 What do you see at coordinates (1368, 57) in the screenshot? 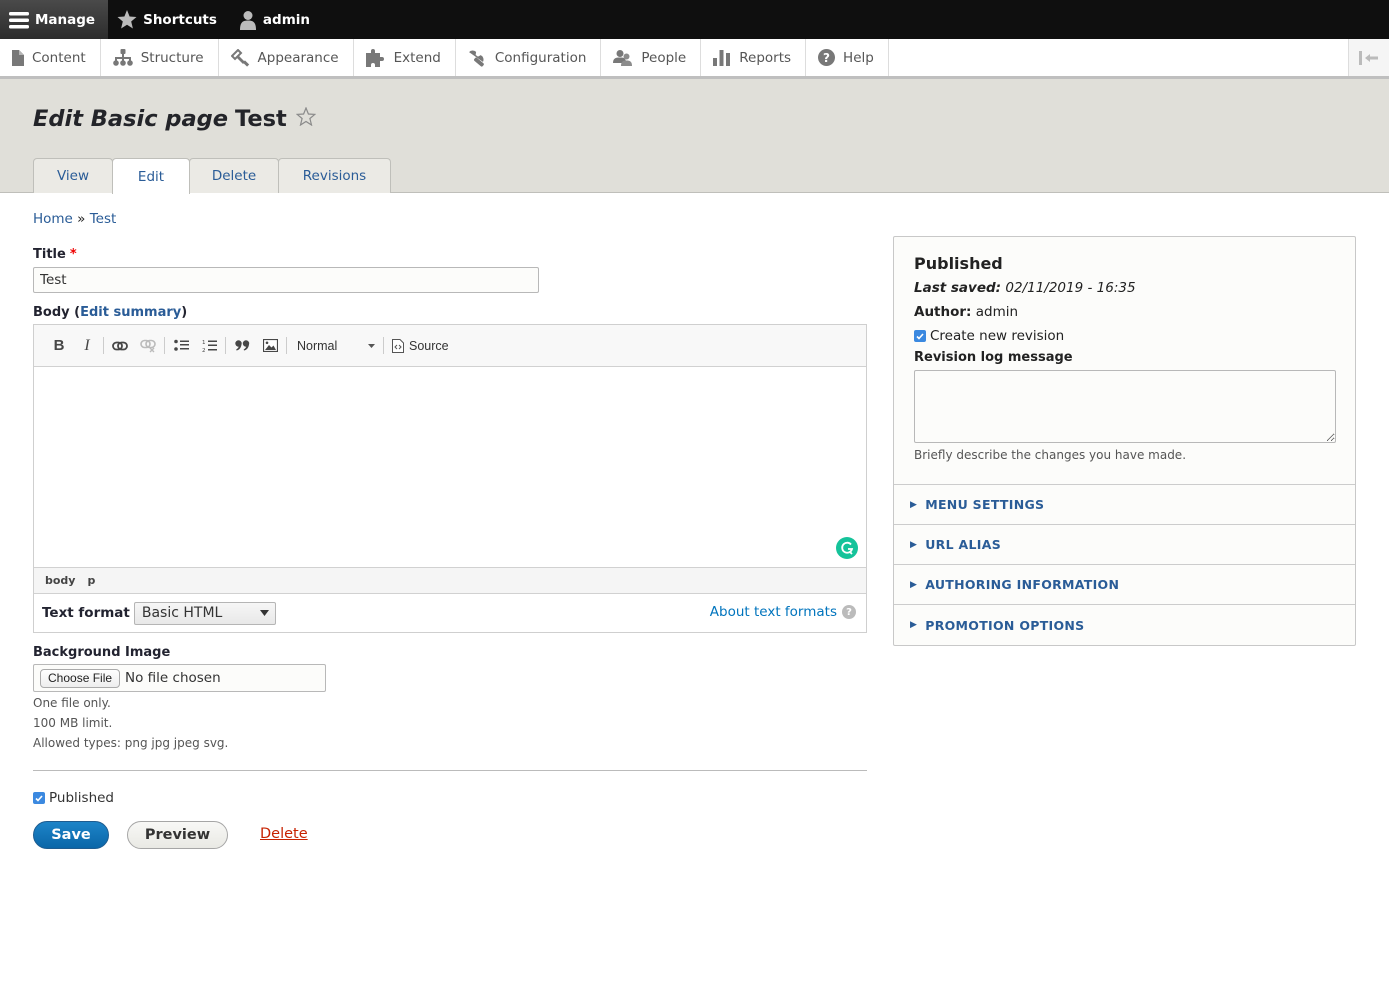
I see `tray-orientation-toggle` at bounding box center [1368, 57].